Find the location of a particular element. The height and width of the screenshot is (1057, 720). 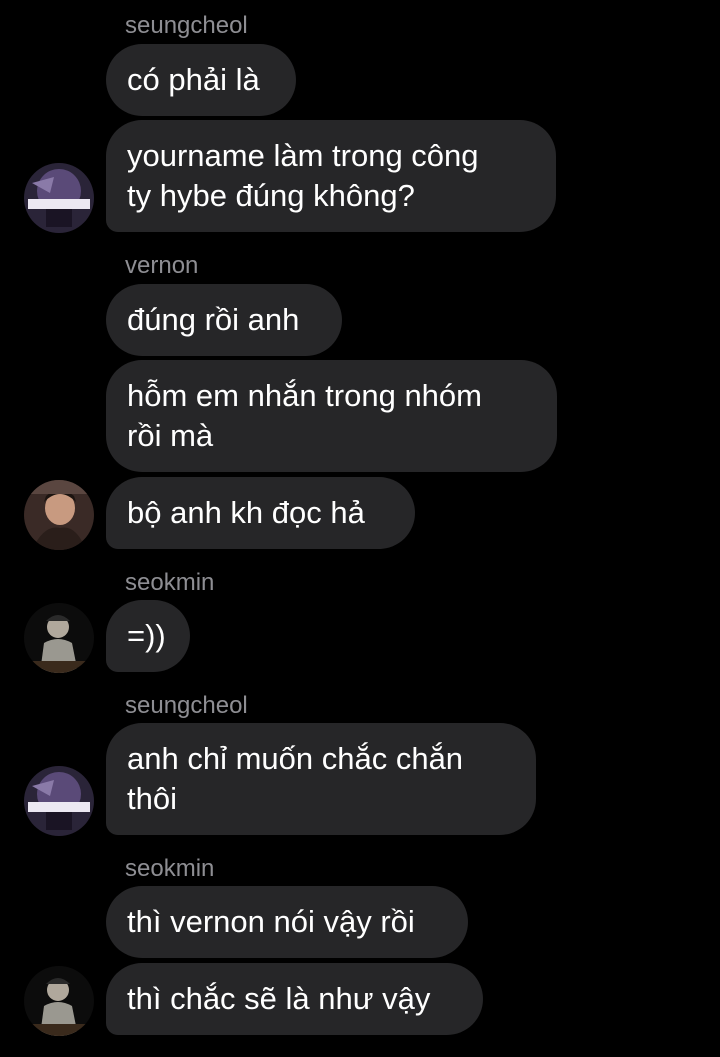

sender-name: vernon is located at coordinates (162, 265).